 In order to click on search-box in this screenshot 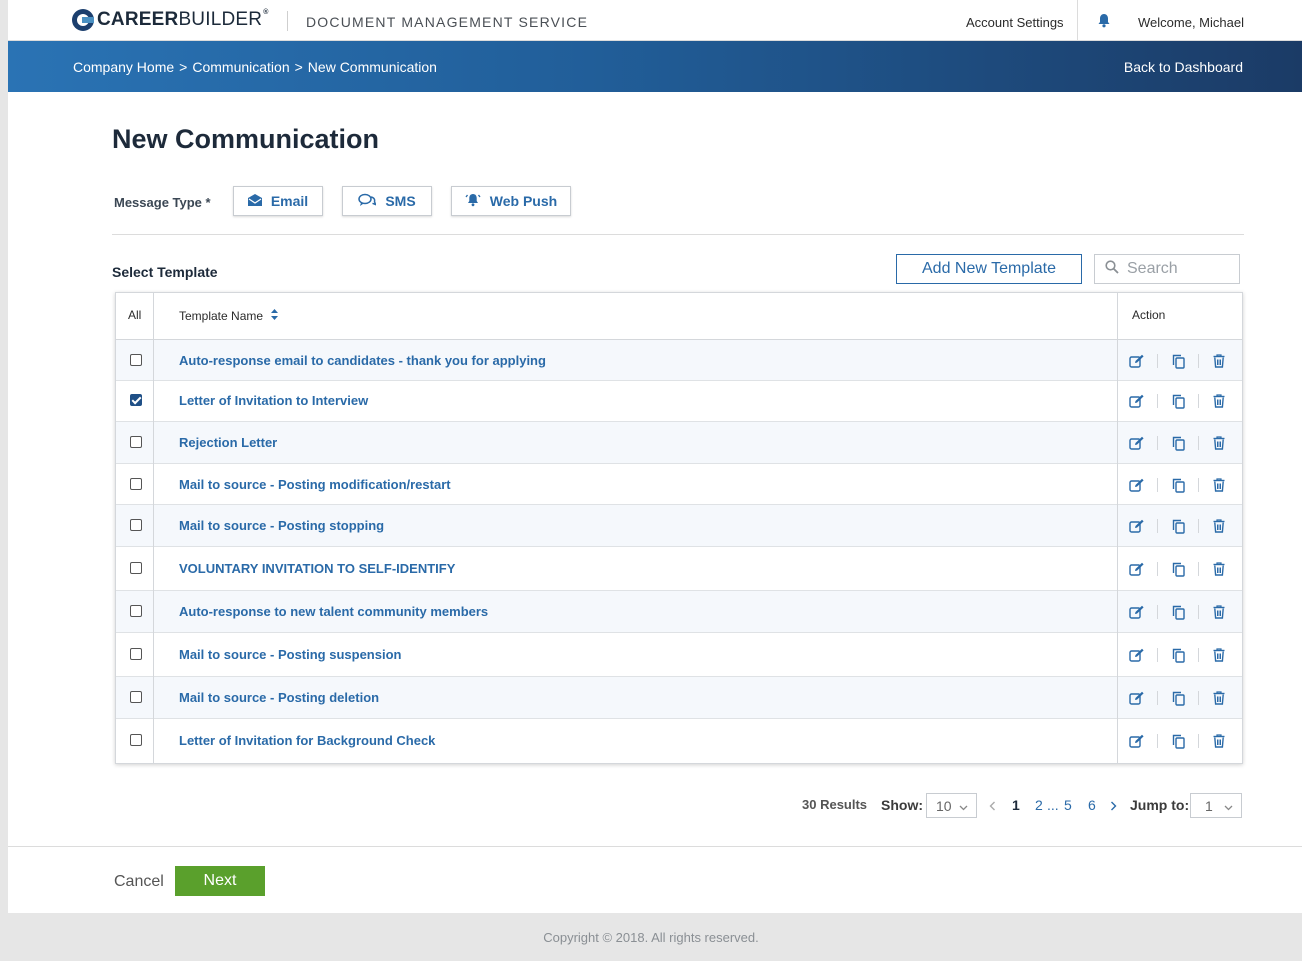, I will do `click(1167, 269)`.